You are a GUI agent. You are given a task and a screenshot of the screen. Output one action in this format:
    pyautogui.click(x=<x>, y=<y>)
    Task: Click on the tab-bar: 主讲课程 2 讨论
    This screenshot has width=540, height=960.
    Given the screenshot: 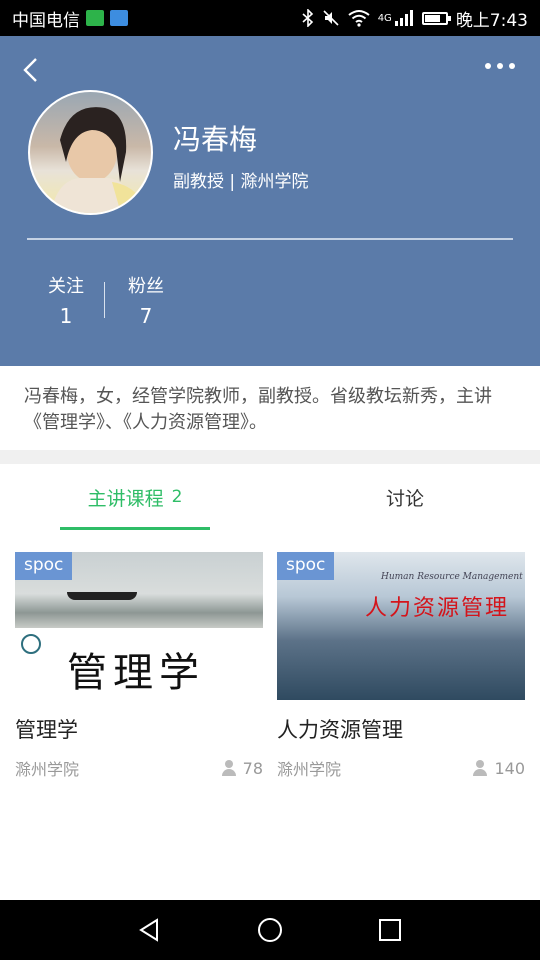 What is the action you would take?
    pyautogui.click(x=270, y=497)
    